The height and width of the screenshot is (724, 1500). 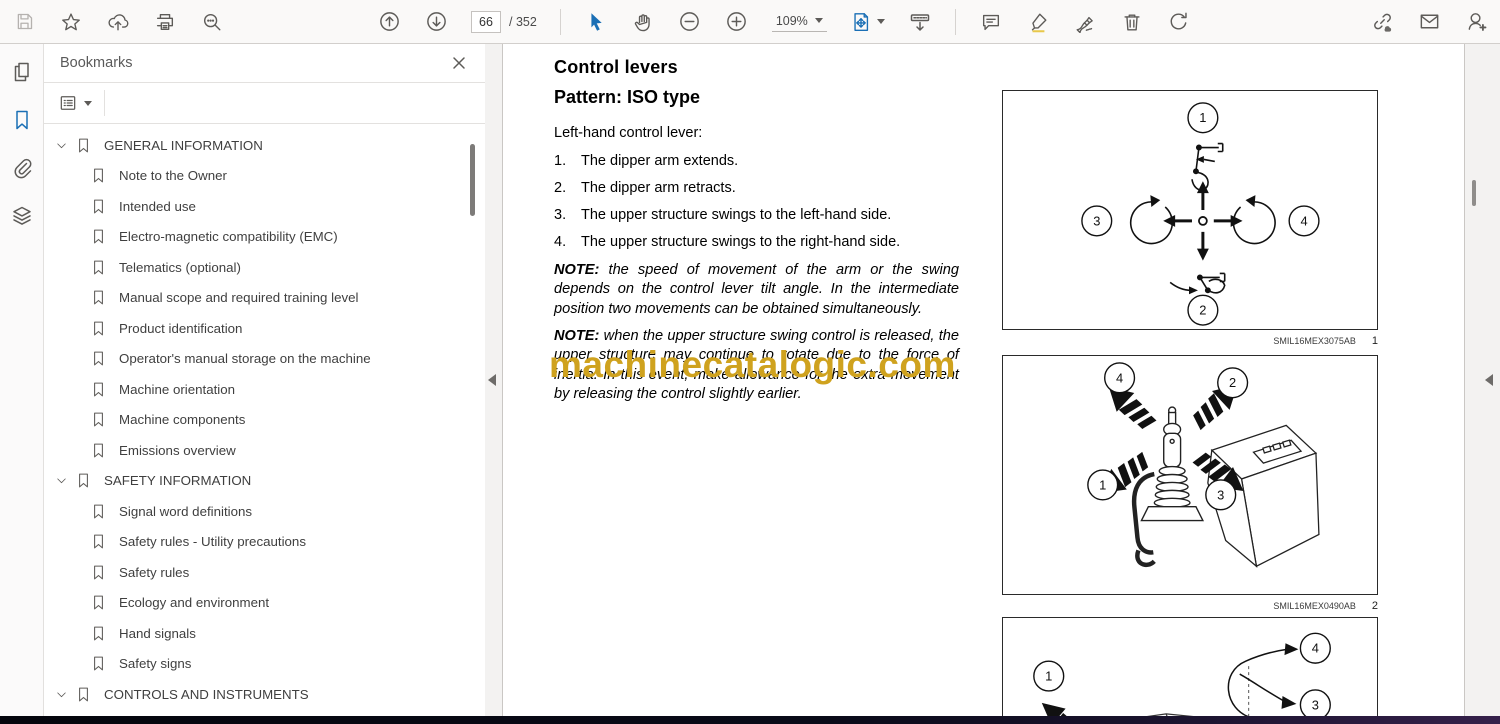 What do you see at coordinates (1207, 166) in the screenshot?
I see `dipper-extend-glyph` at bounding box center [1207, 166].